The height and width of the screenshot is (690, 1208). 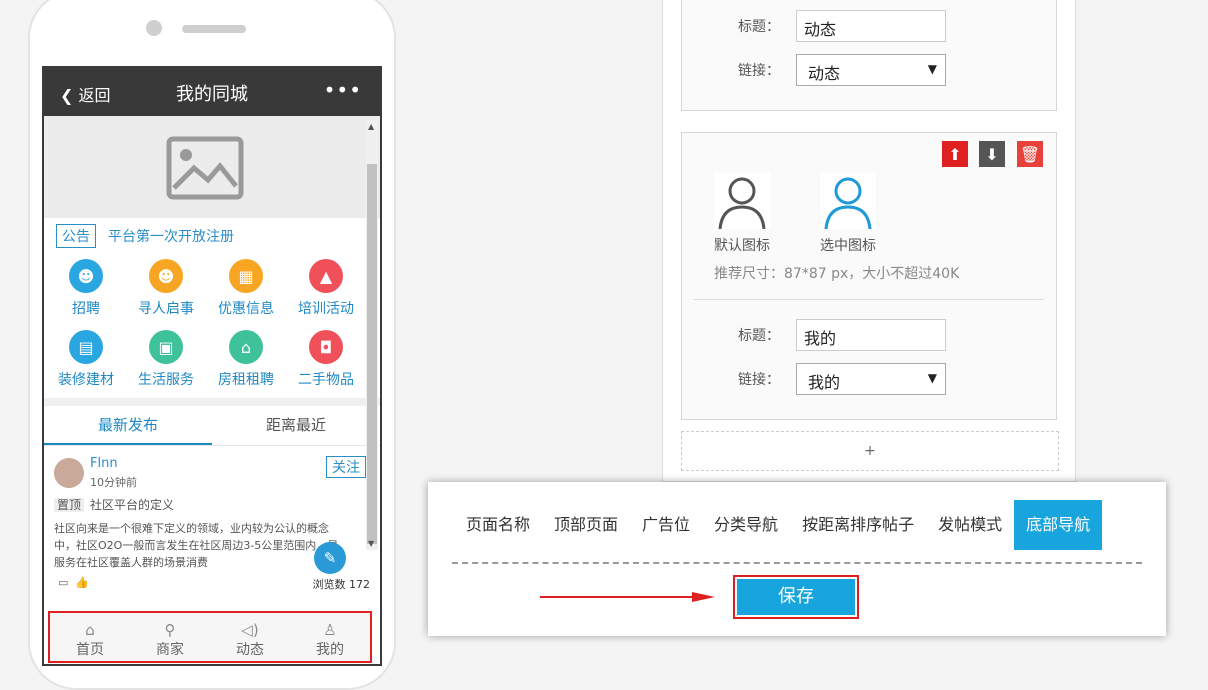 I want to click on link-select: 我的 ▼, so click(x=871, y=379).